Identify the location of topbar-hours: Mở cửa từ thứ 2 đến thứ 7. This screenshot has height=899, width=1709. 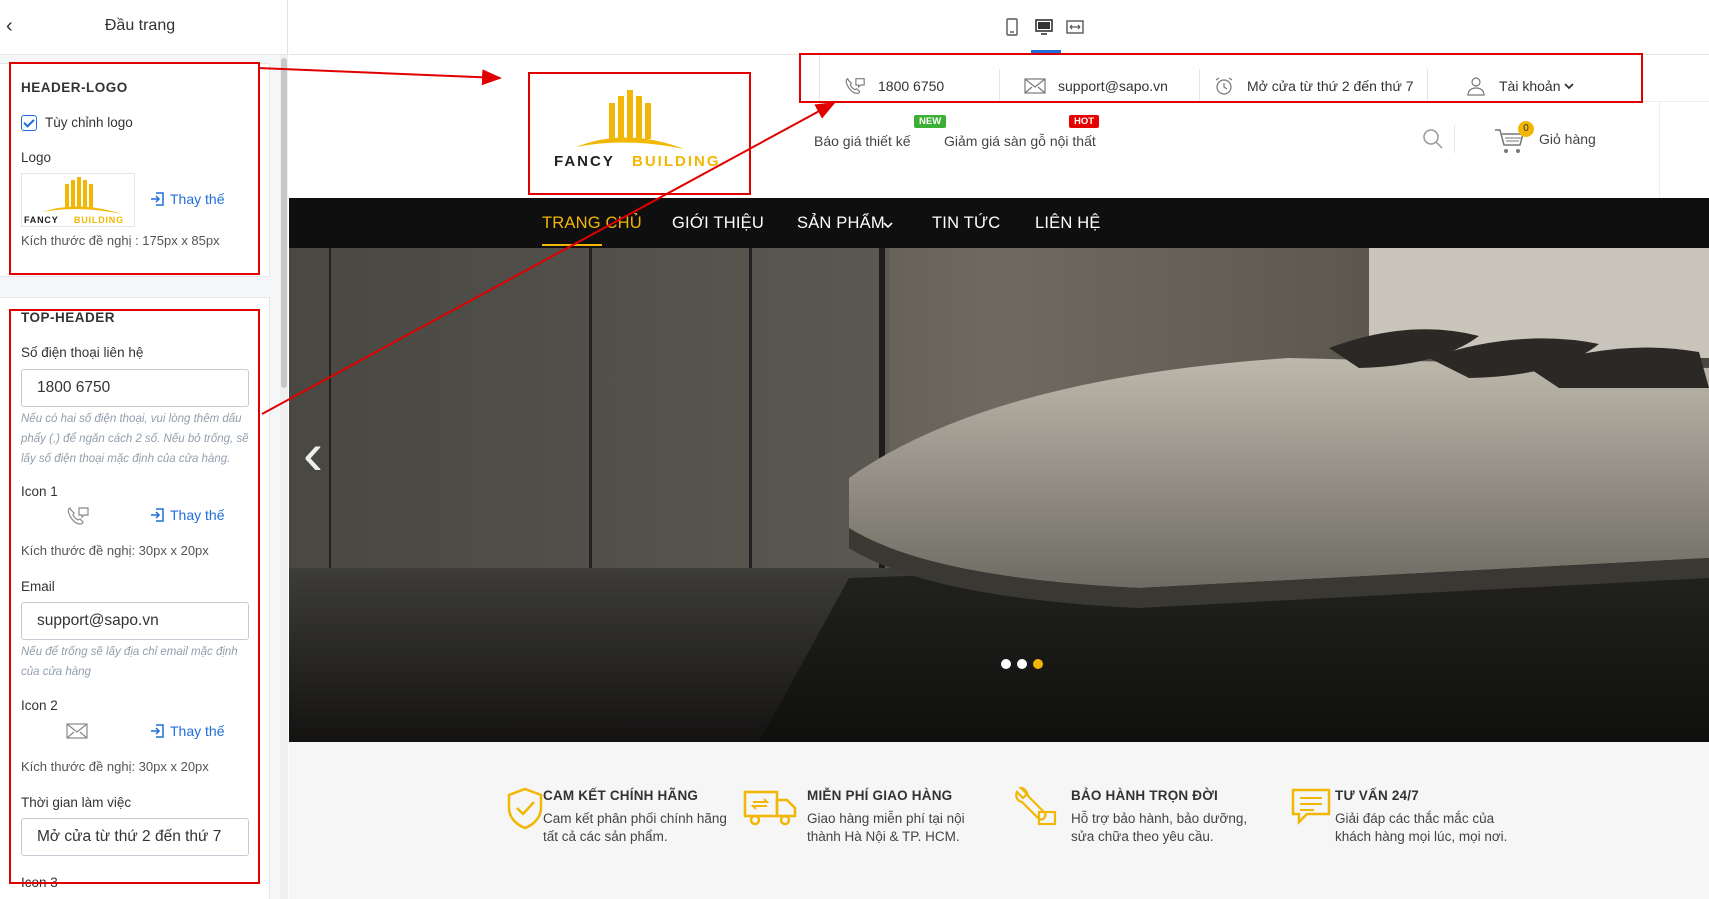
(1313, 86).